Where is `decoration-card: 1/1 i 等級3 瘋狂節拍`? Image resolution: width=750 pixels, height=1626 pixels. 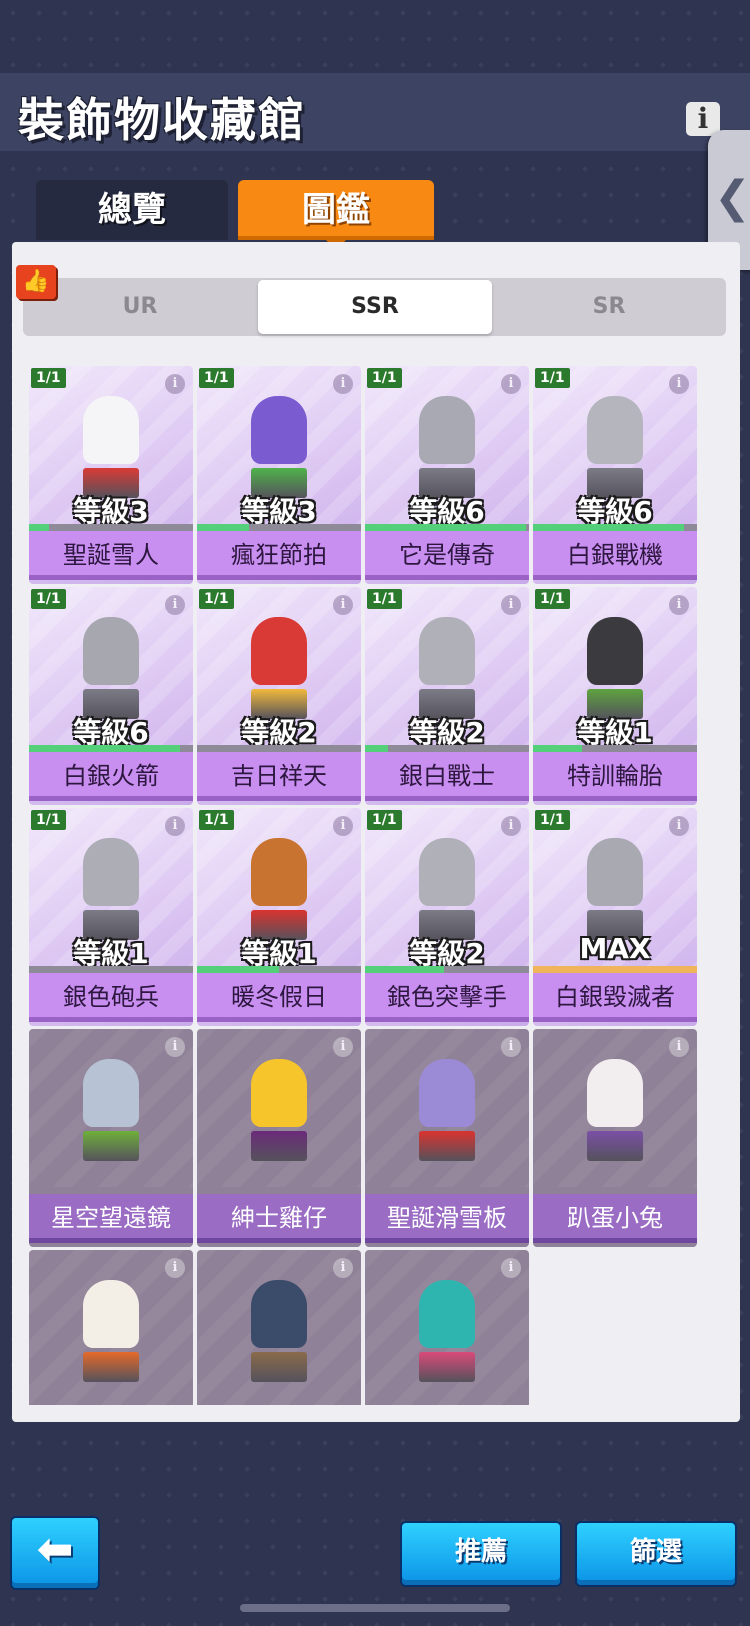
decoration-card: 1/1 i 等級3 瘋狂節拍 is located at coordinates (279, 475).